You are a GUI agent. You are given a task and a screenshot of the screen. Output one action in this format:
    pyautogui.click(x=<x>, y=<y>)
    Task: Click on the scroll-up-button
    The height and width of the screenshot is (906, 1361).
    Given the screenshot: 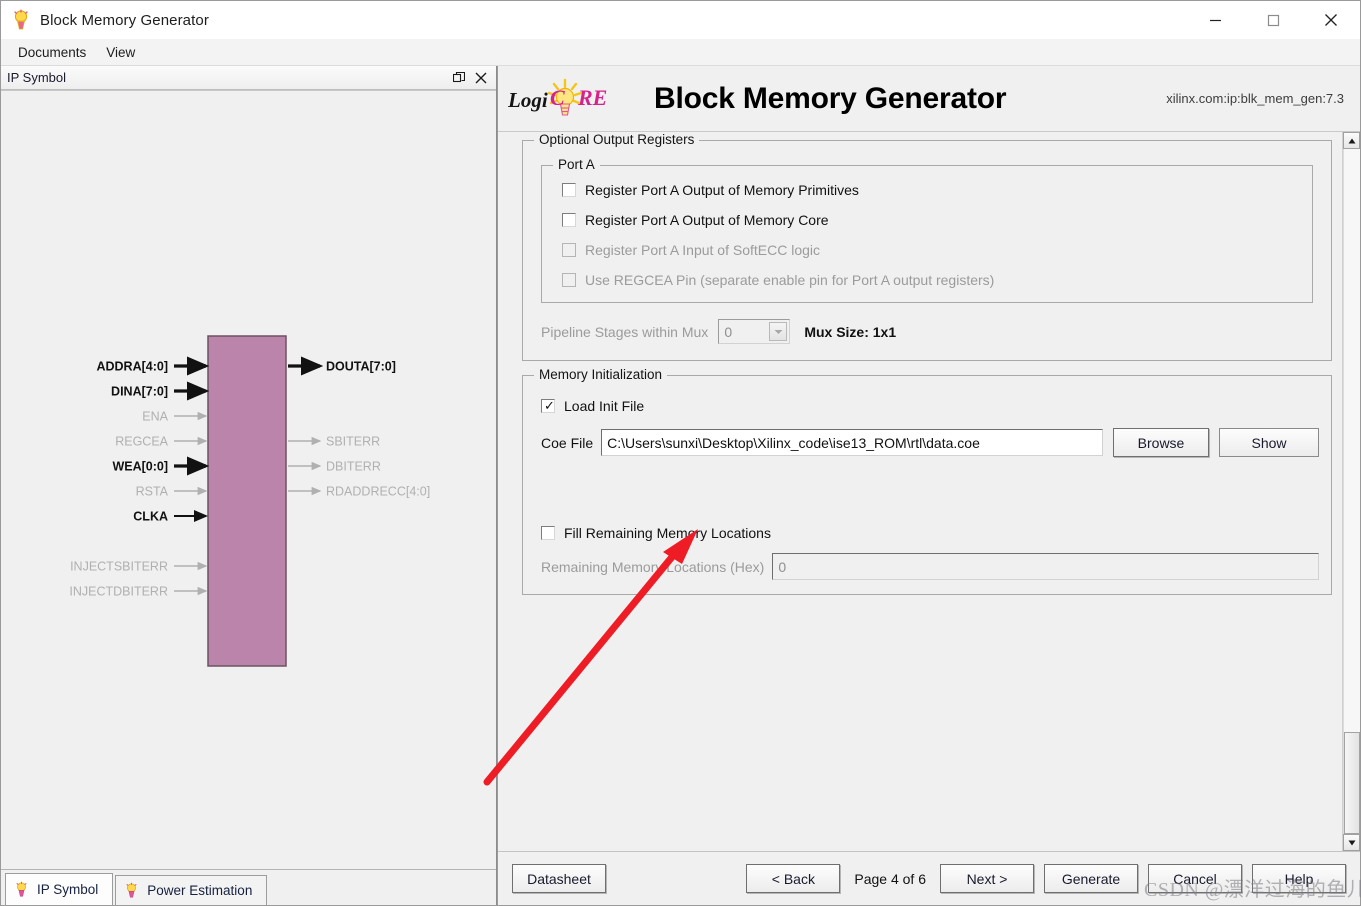 What is the action you would take?
    pyautogui.click(x=1351, y=140)
    